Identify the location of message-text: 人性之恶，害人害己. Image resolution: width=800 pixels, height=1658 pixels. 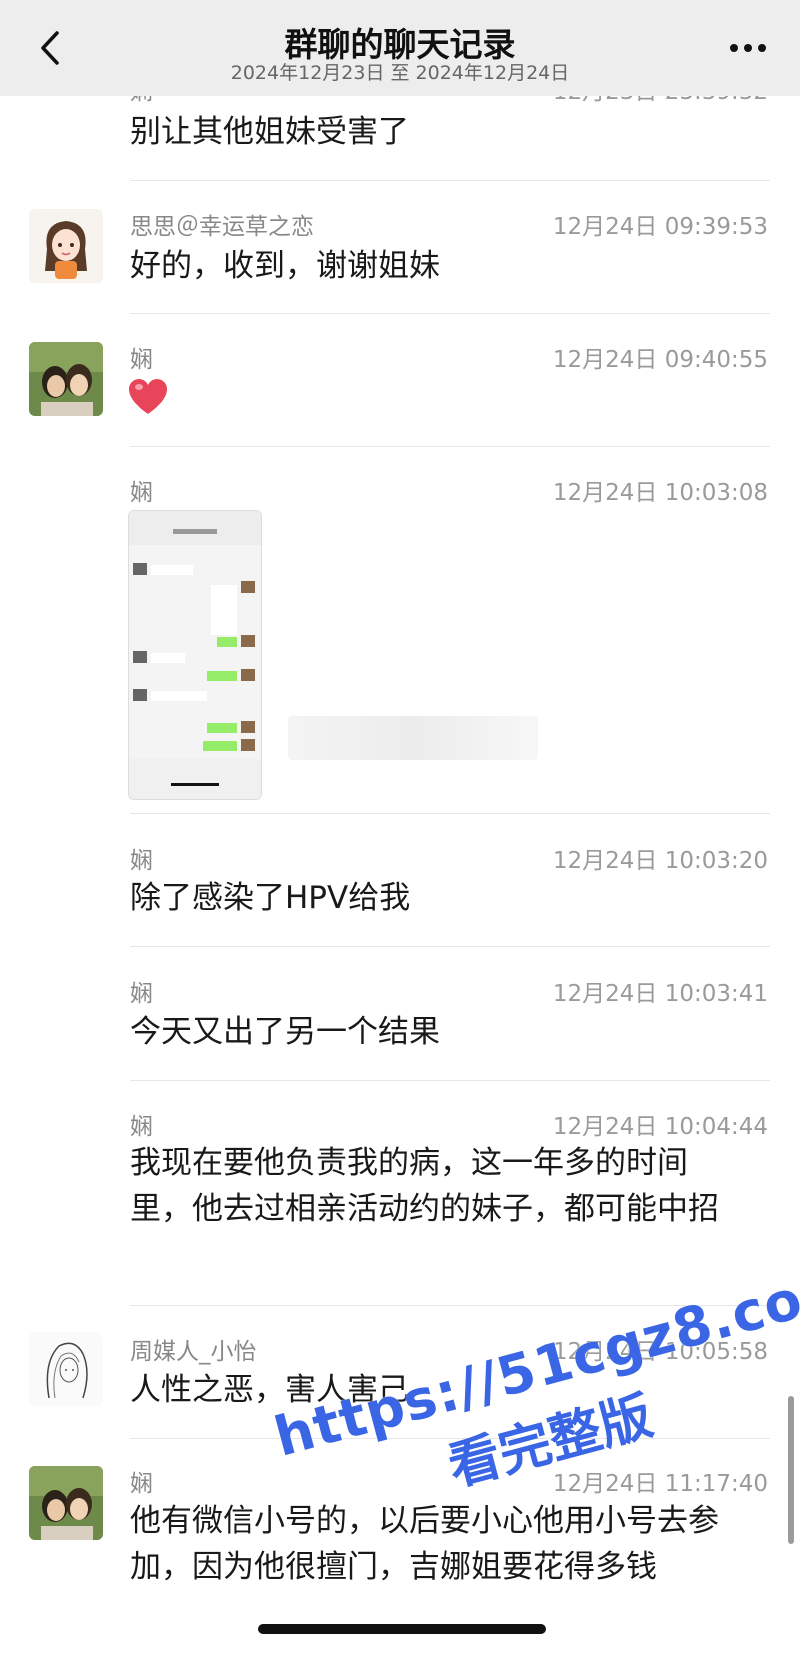
(440, 1390).